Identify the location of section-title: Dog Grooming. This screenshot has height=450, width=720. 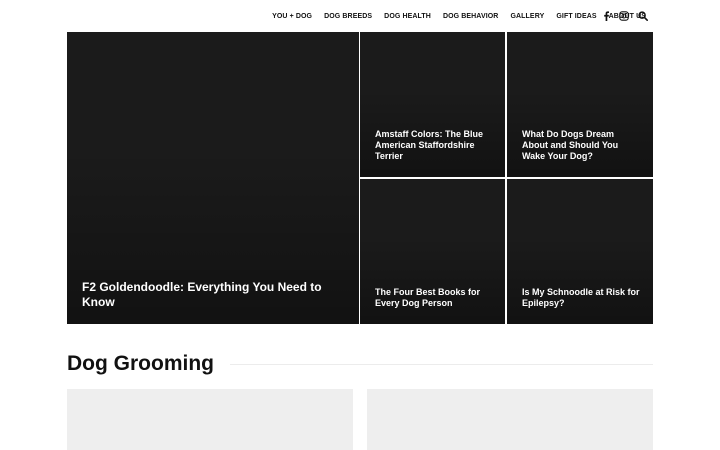
(148, 364).